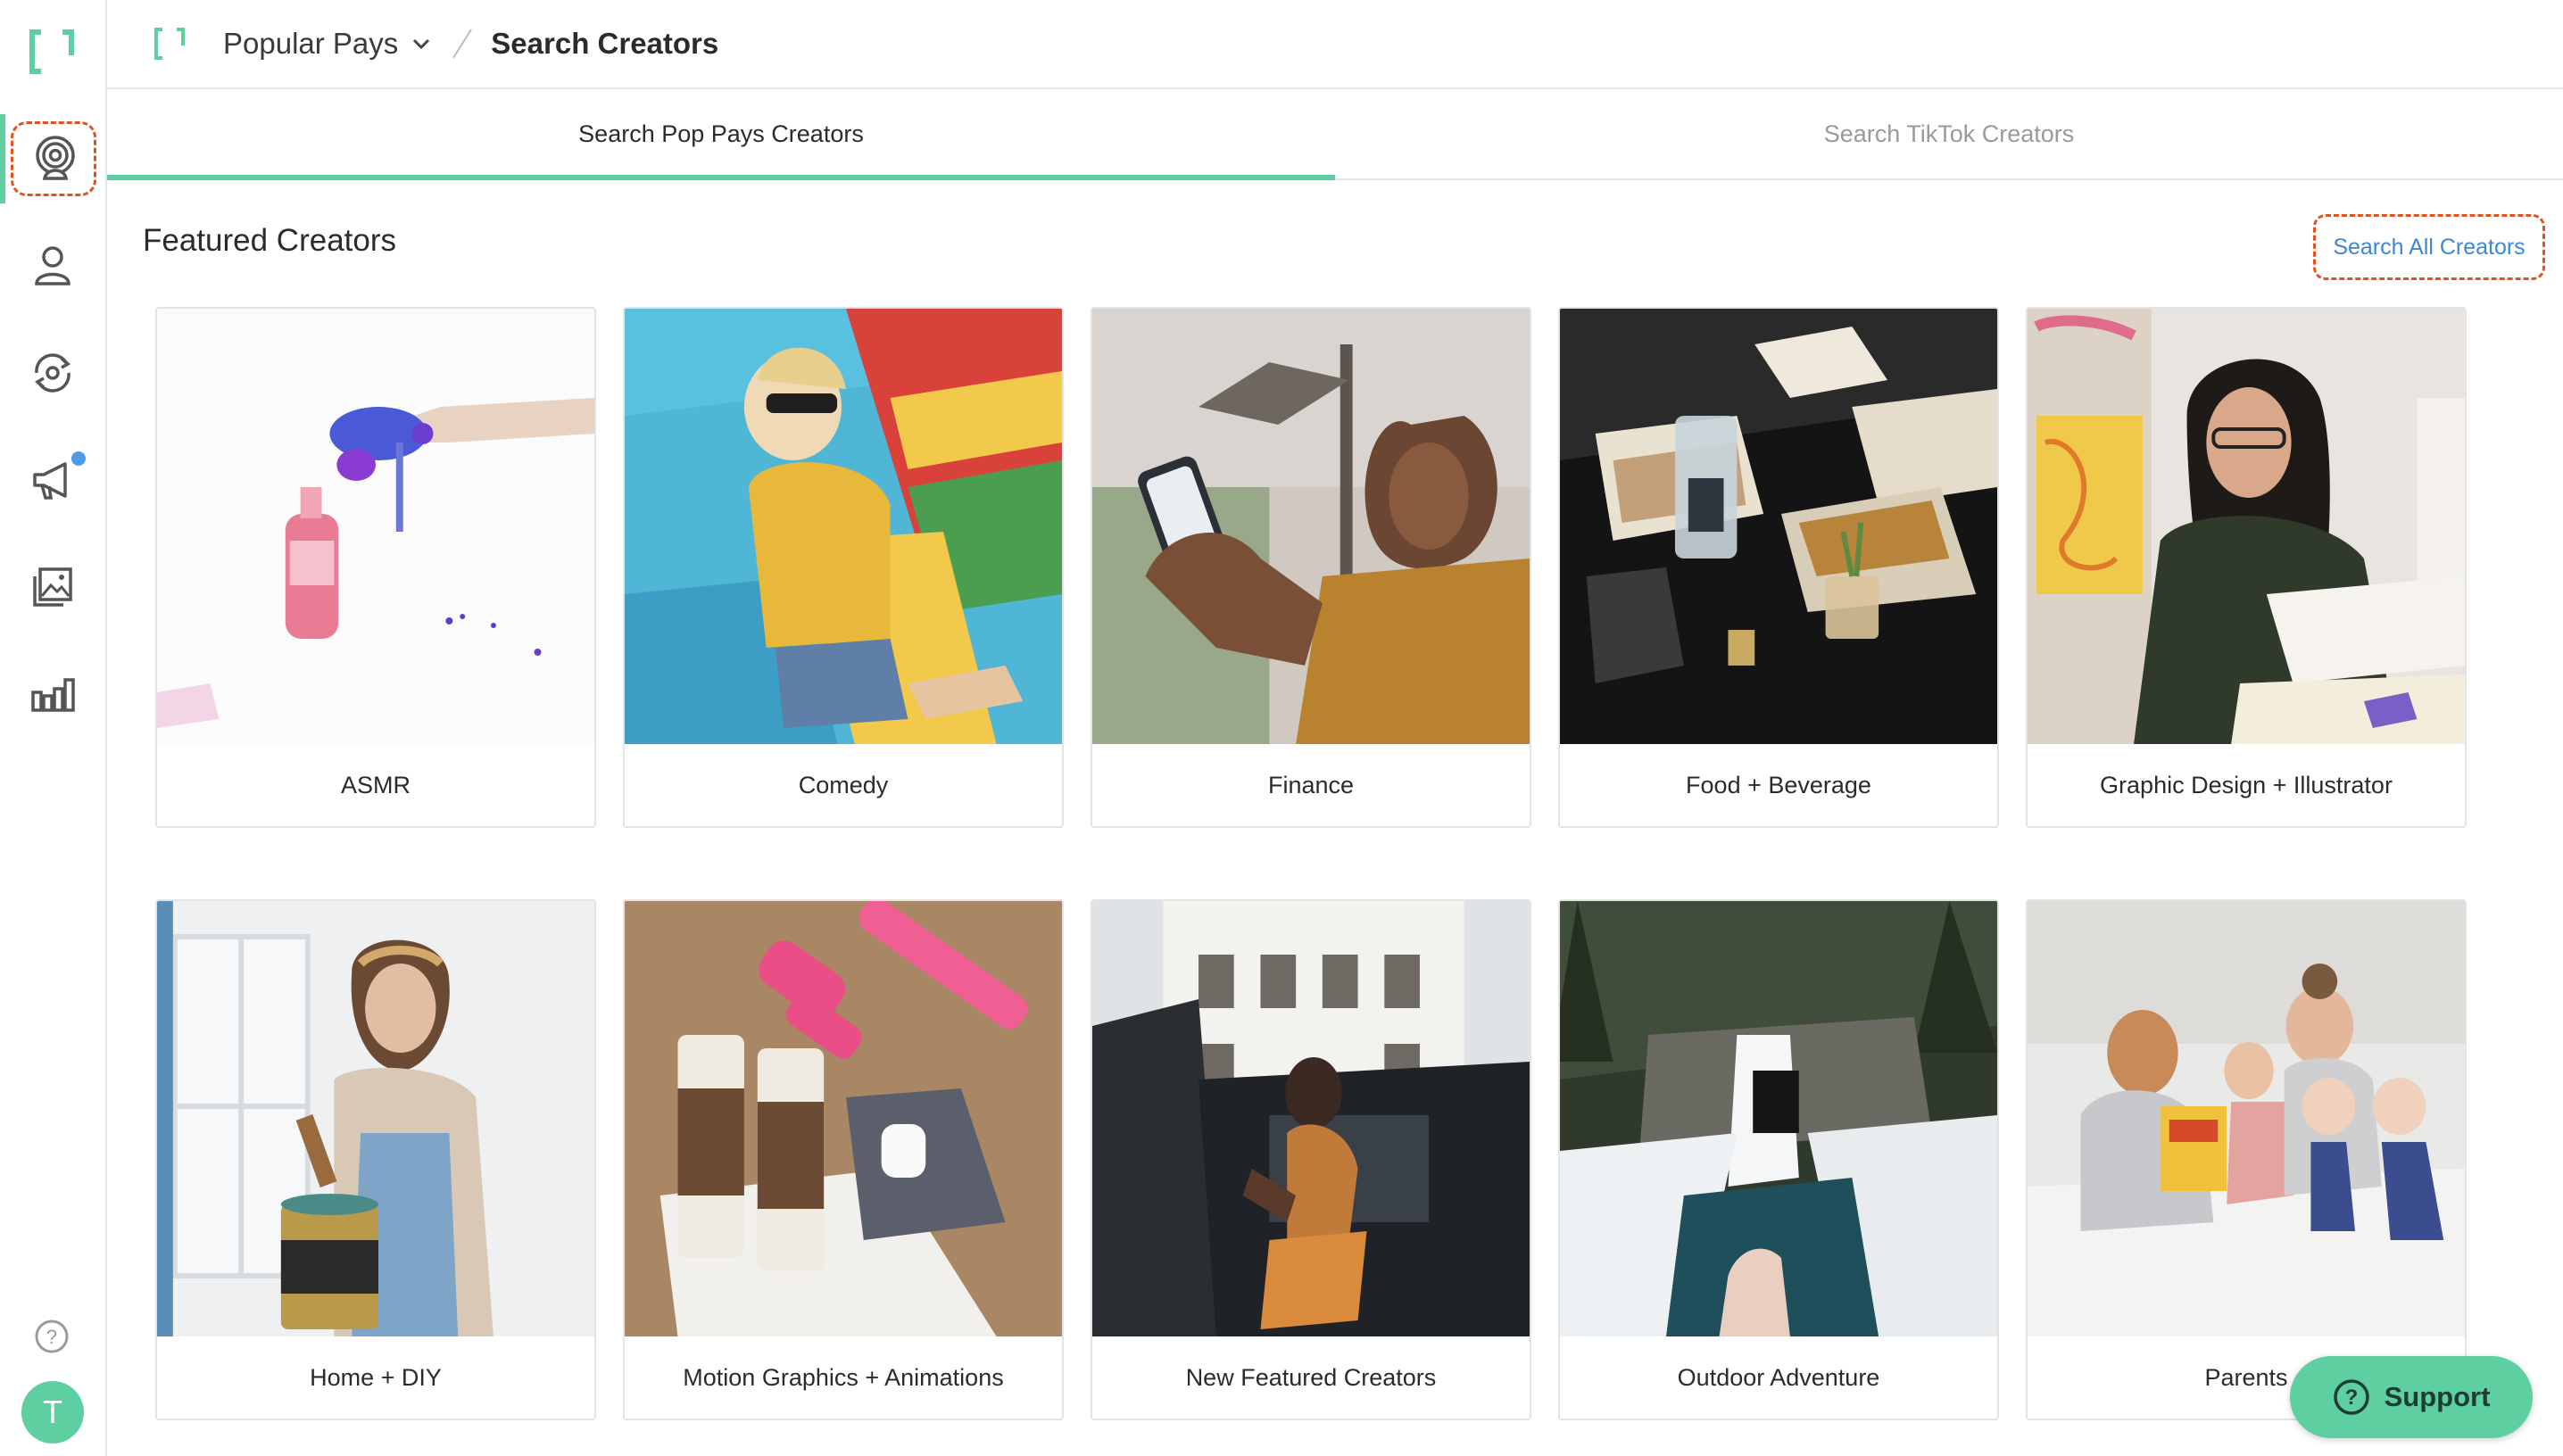 The width and height of the screenshot is (2563, 1456). Describe the element at coordinates (169, 44) in the screenshot. I see `brand-logo-small-icon` at that location.